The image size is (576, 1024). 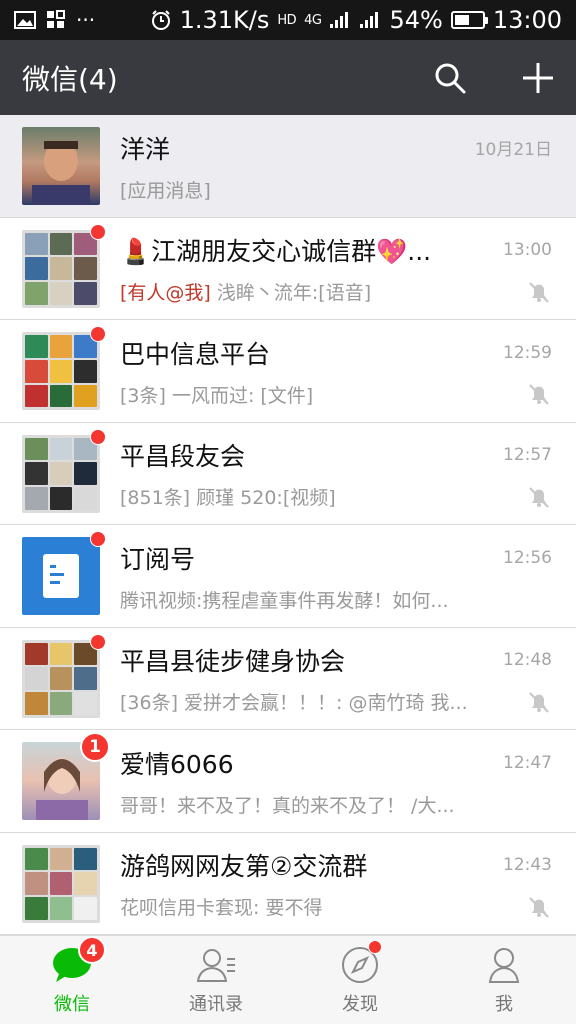 What do you see at coordinates (216, 980) in the screenshot?
I see `tab-1: 通讯录` at bounding box center [216, 980].